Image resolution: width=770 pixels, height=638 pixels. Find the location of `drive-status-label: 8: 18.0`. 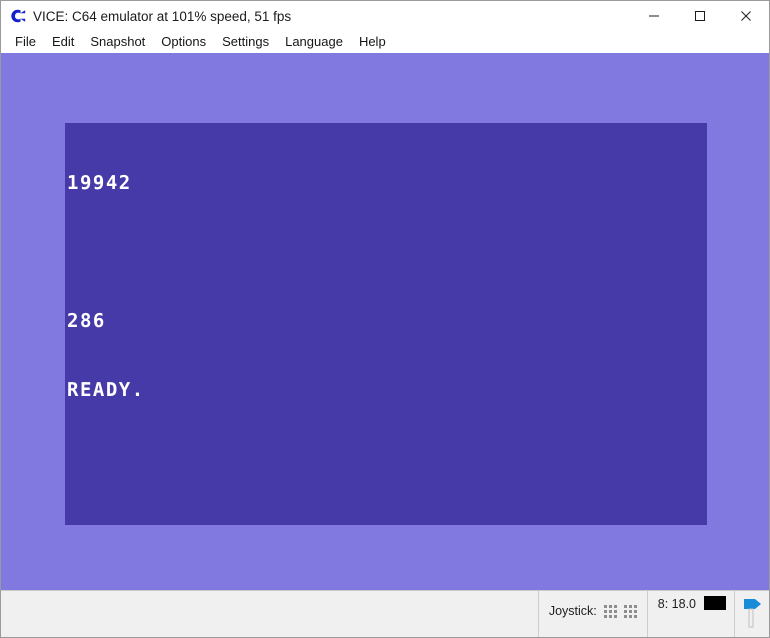

drive-status-label: 8: 18.0 is located at coordinates (676, 604).